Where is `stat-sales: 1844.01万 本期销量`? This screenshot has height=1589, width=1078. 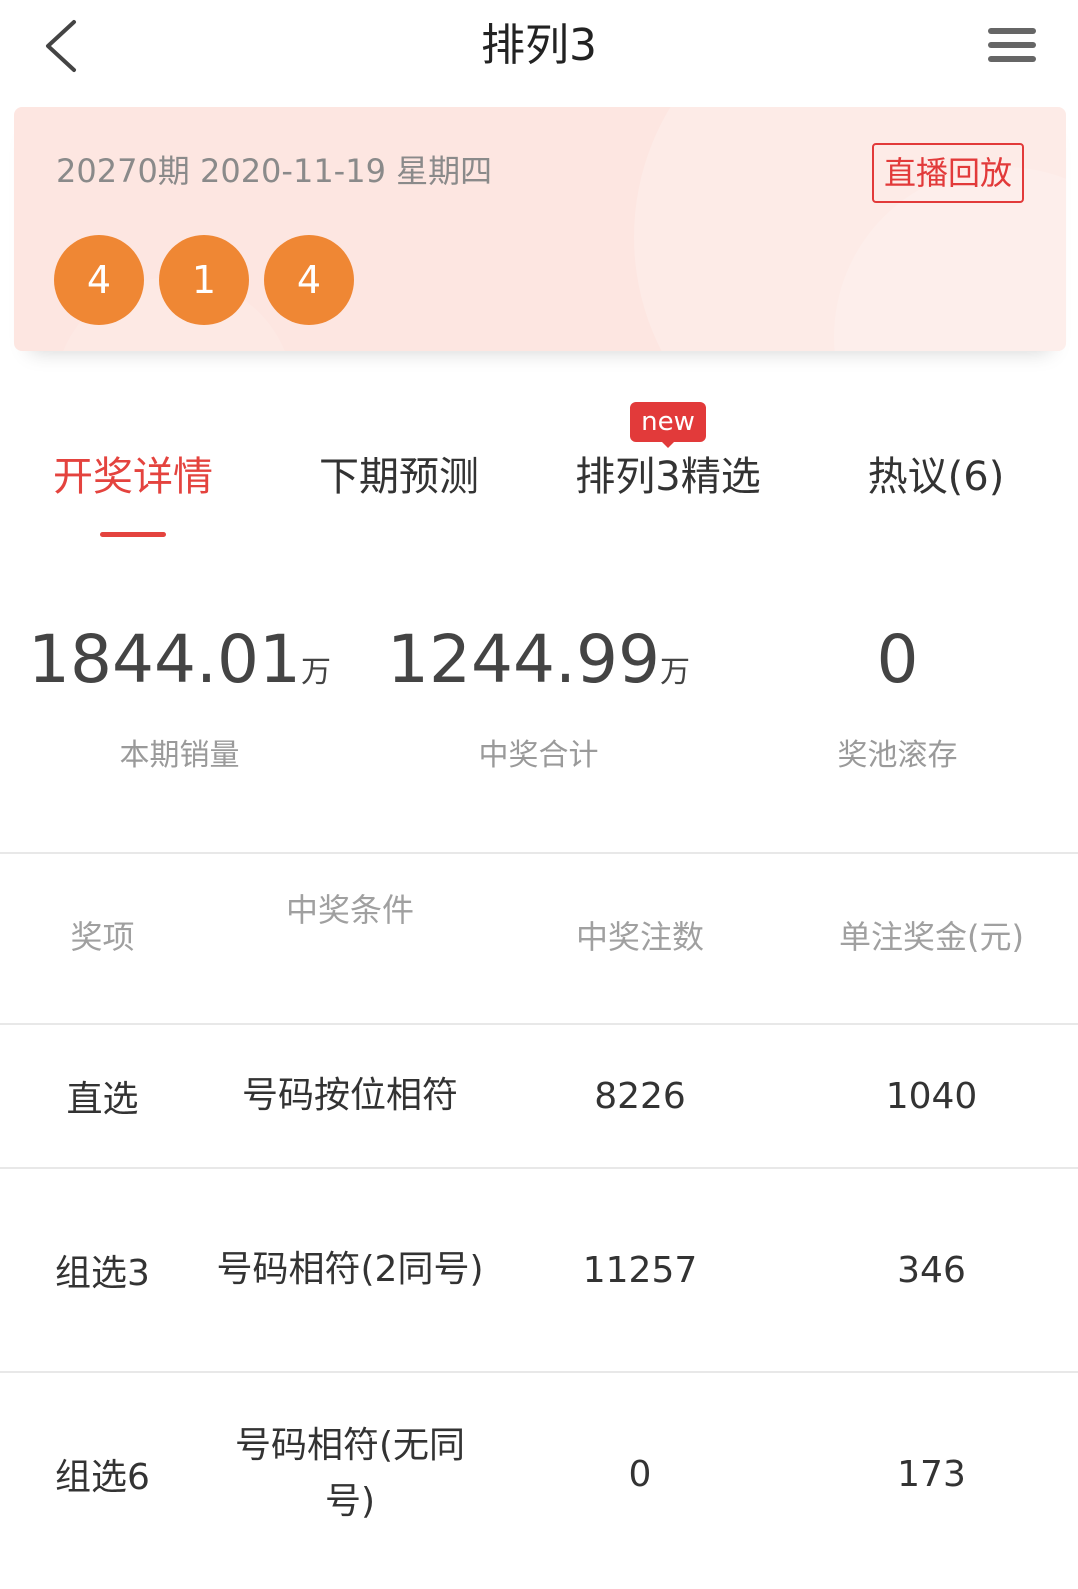 stat-sales: 1844.01万 本期销量 is located at coordinates (179, 695).